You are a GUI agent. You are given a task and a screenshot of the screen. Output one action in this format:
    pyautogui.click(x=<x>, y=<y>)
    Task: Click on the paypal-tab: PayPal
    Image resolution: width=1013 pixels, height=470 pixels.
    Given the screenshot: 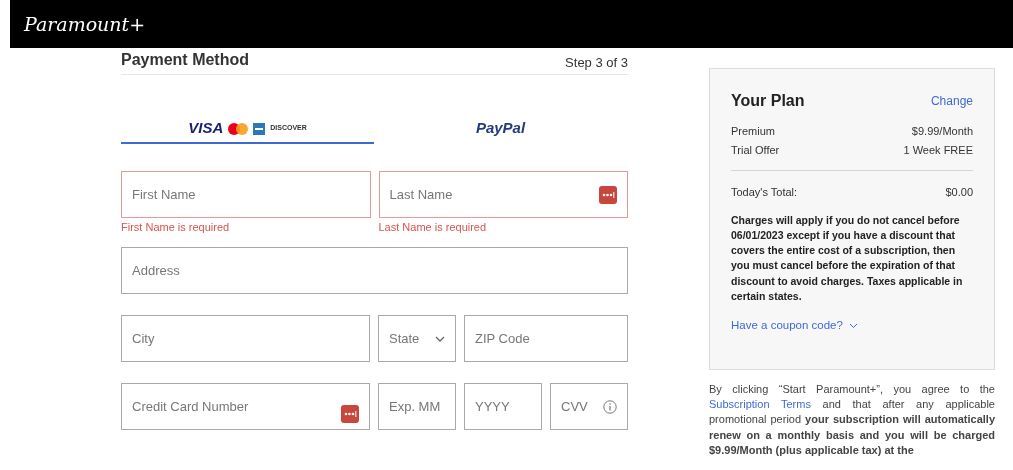 What is the action you would take?
    pyautogui.click(x=500, y=129)
    